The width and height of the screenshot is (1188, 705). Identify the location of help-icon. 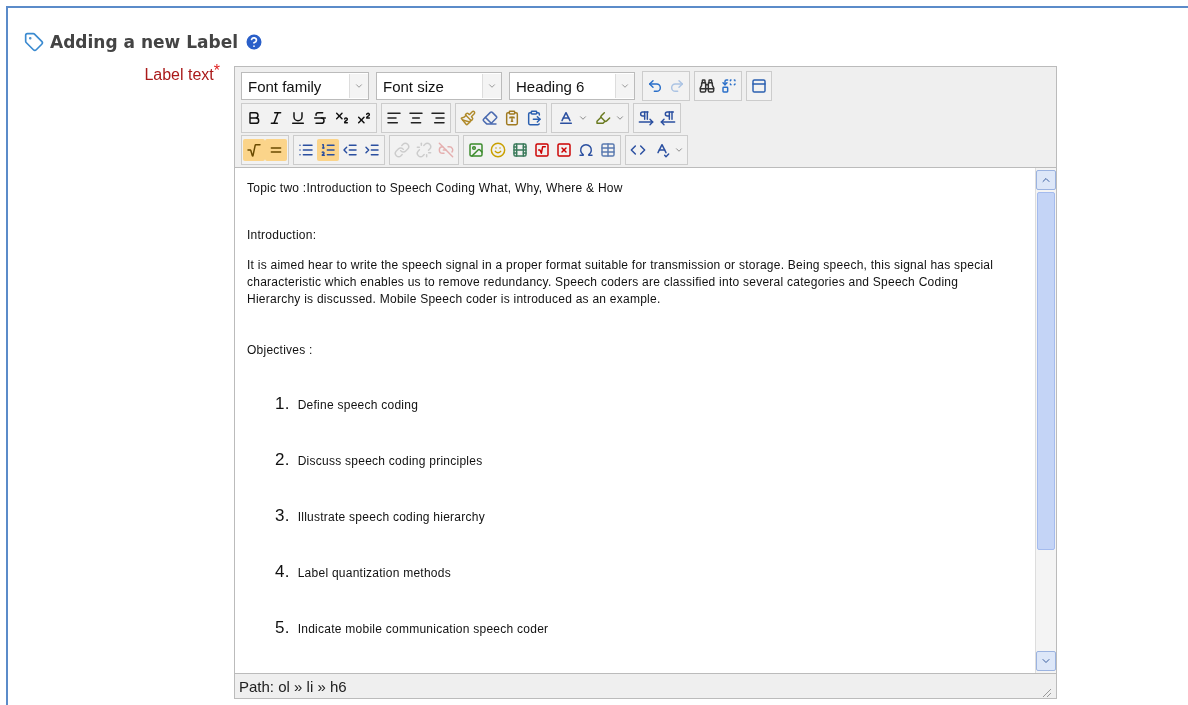
(254, 42).